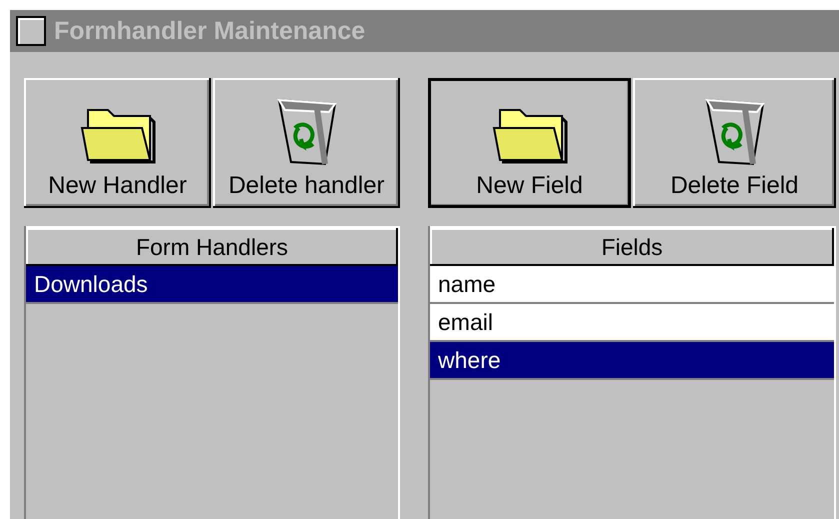 The height and width of the screenshot is (519, 839). What do you see at coordinates (632, 323) in the screenshot?
I see `list-item: email` at bounding box center [632, 323].